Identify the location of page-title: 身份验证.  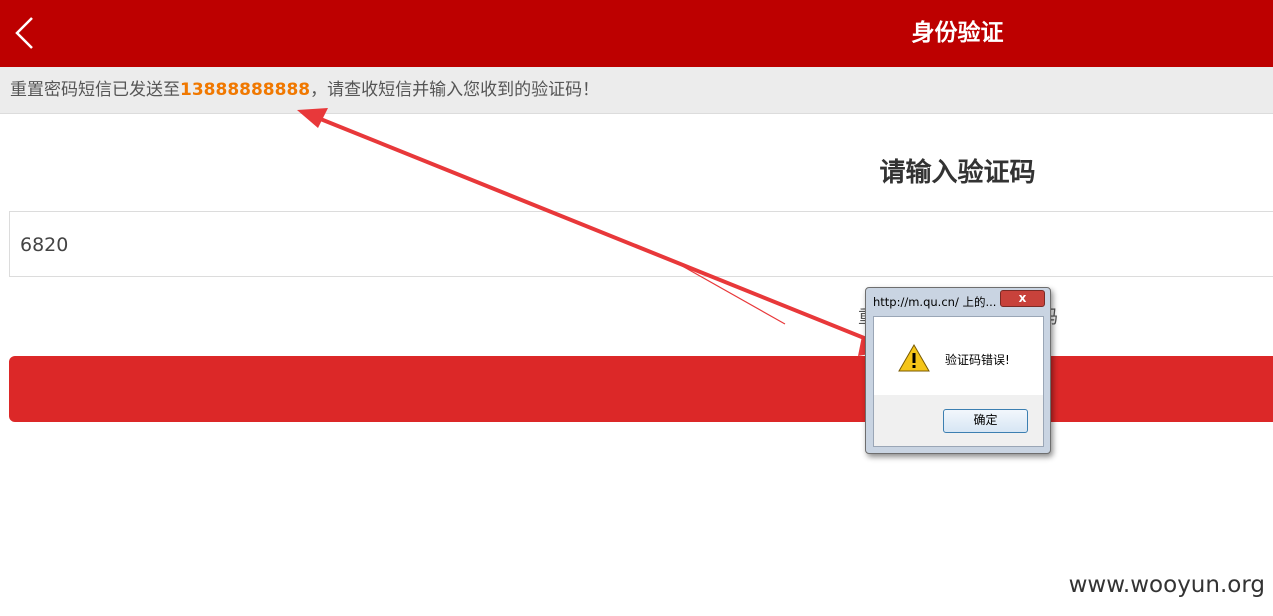
(957, 33).